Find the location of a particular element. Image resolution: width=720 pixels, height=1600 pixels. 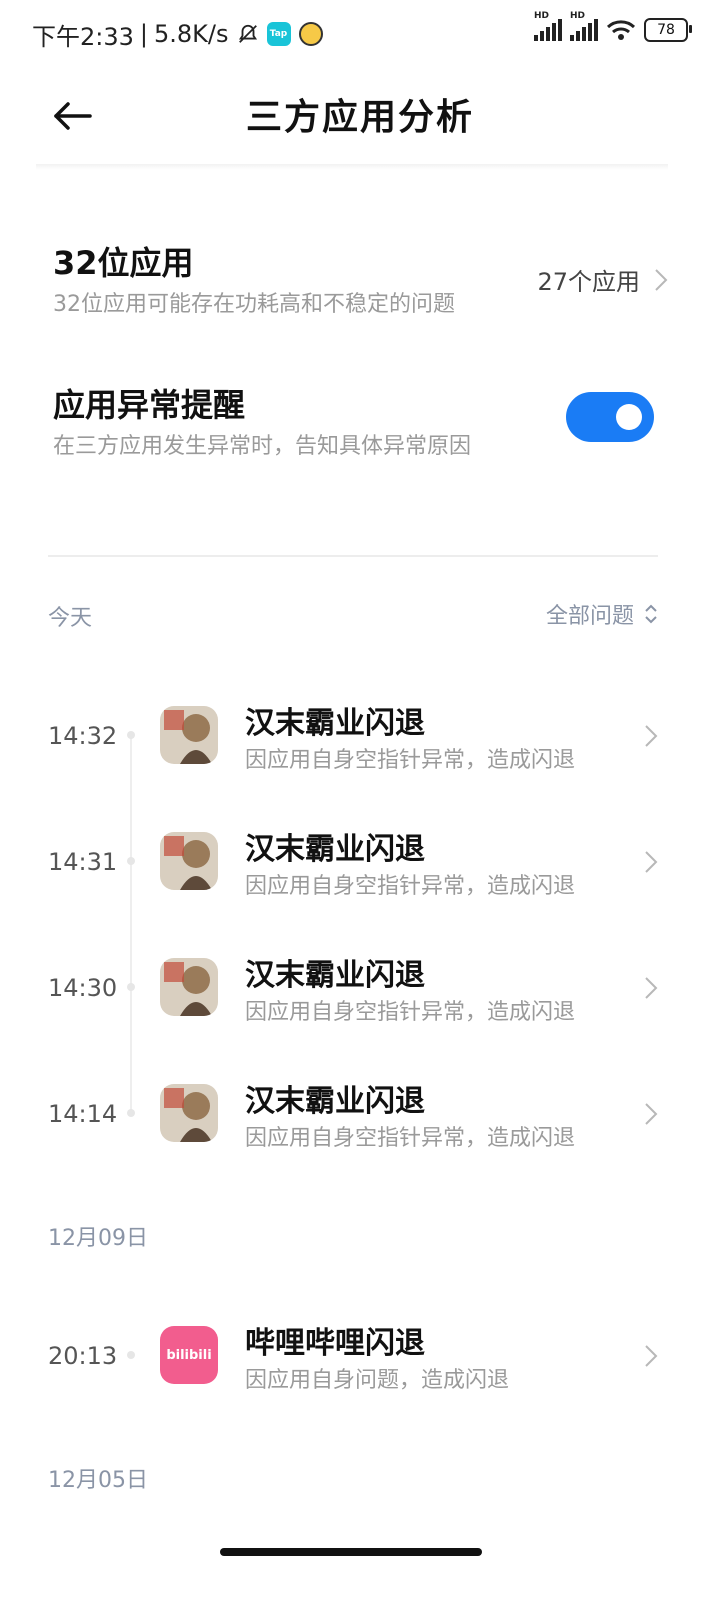

crash-alert-title: 应用异常提醒 is located at coordinates (149, 405).